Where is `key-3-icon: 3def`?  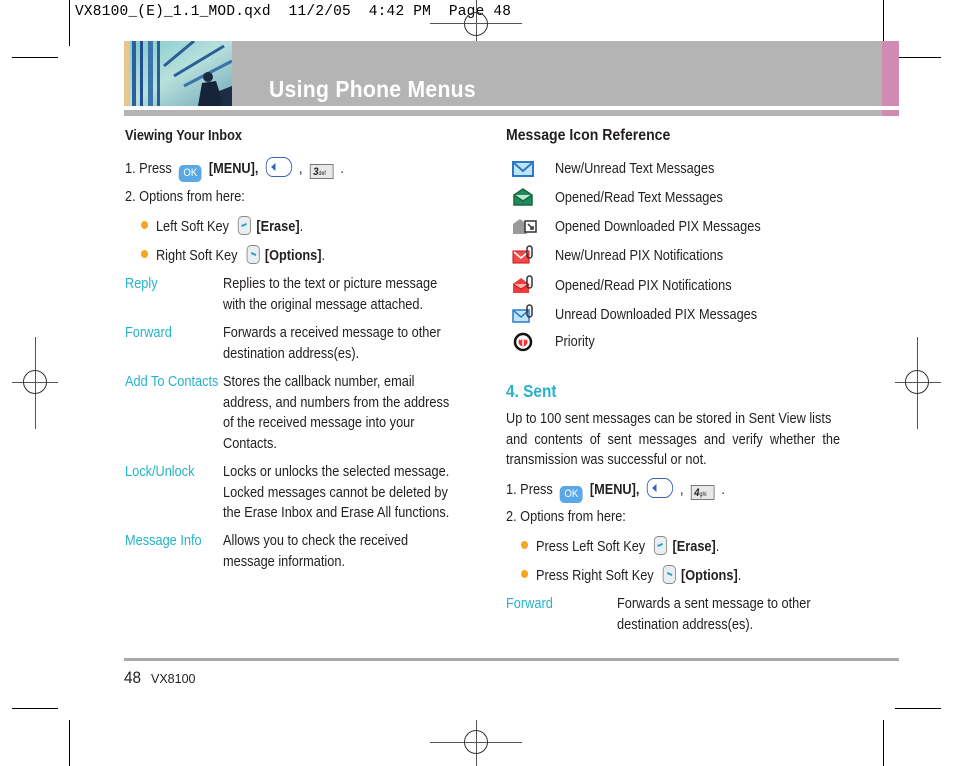 key-3-icon: 3def is located at coordinates (321, 171).